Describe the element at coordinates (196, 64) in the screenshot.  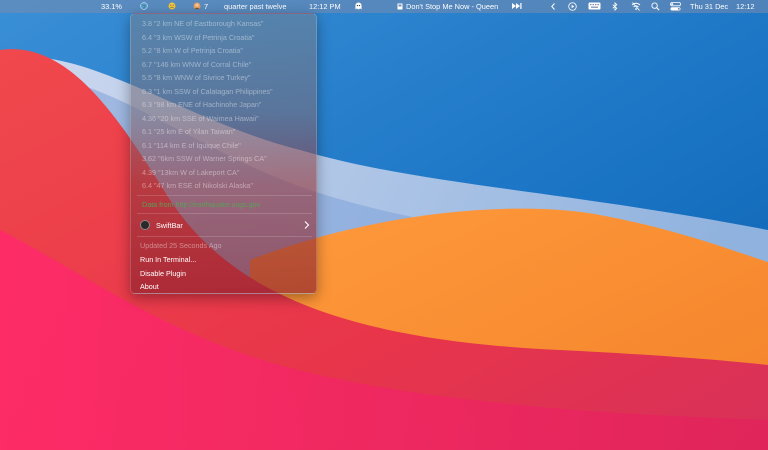
I see `menu-item-quake: 6.7 "146 km WNW of Corral Chile"` at that location.